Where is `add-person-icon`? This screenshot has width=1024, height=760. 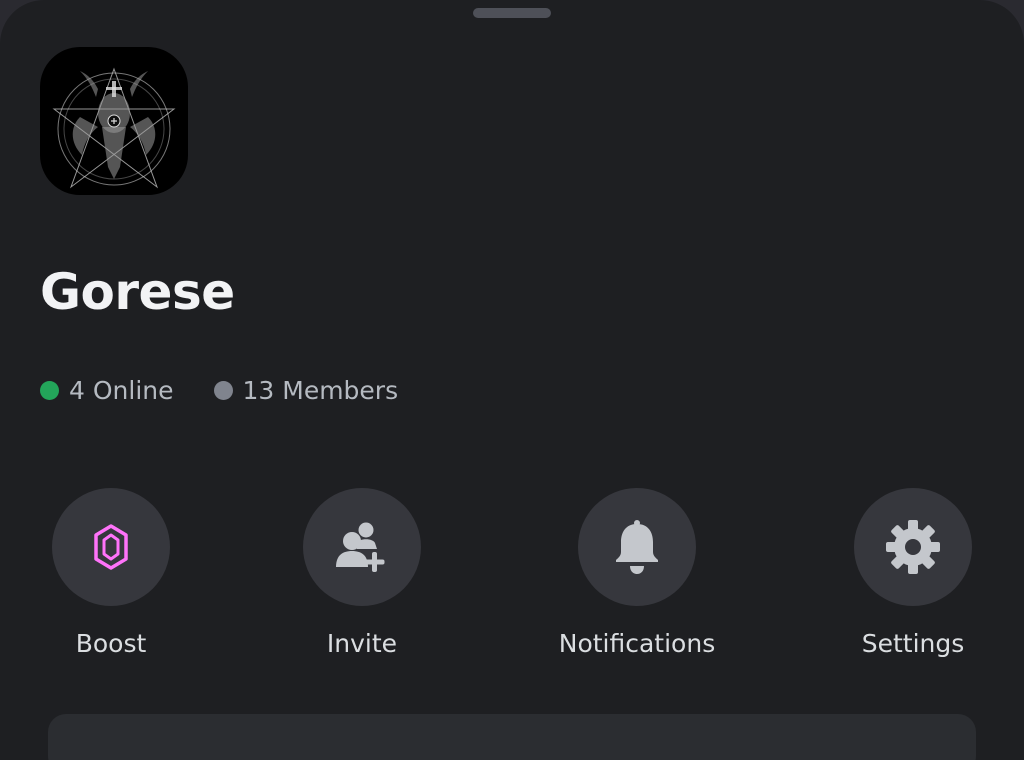 add-person-icon is located at coordinates (360, 547).